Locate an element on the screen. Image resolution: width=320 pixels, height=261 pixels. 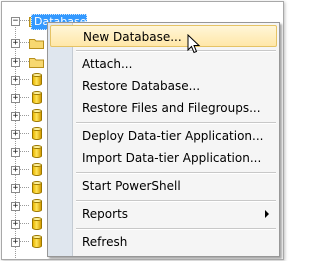
menu-item-refresh: Refresh is located at coordinates (163, 242).